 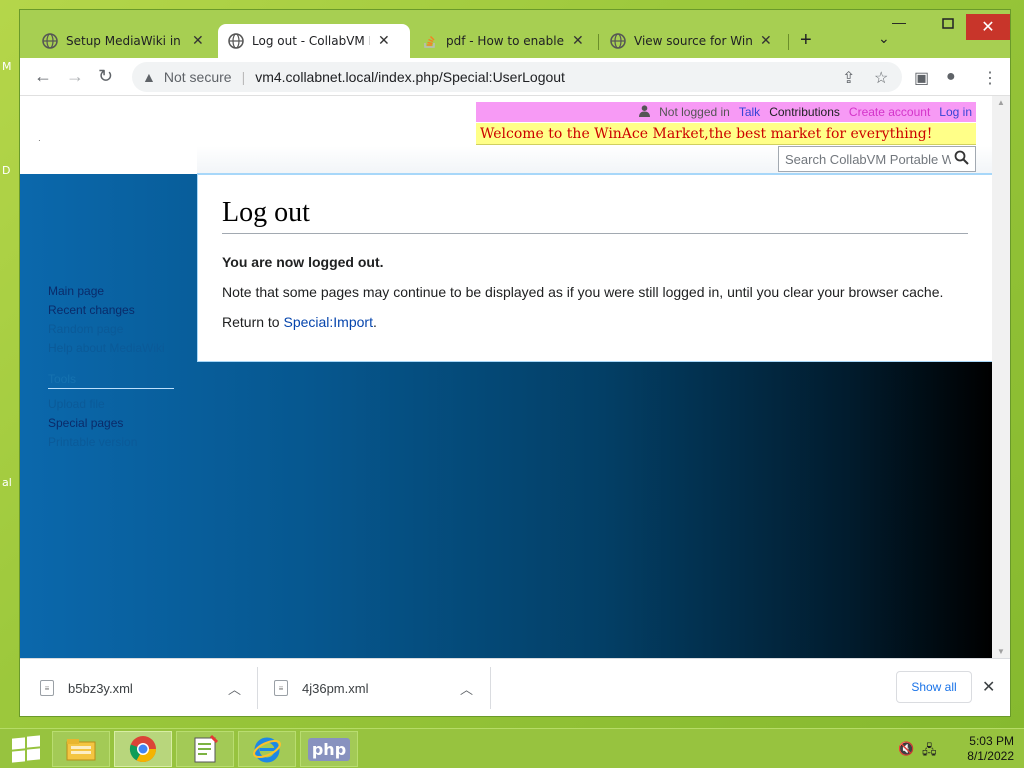 I want to click on tab-title: Setup MediaWiki in Col, so click(x=125, y=41).